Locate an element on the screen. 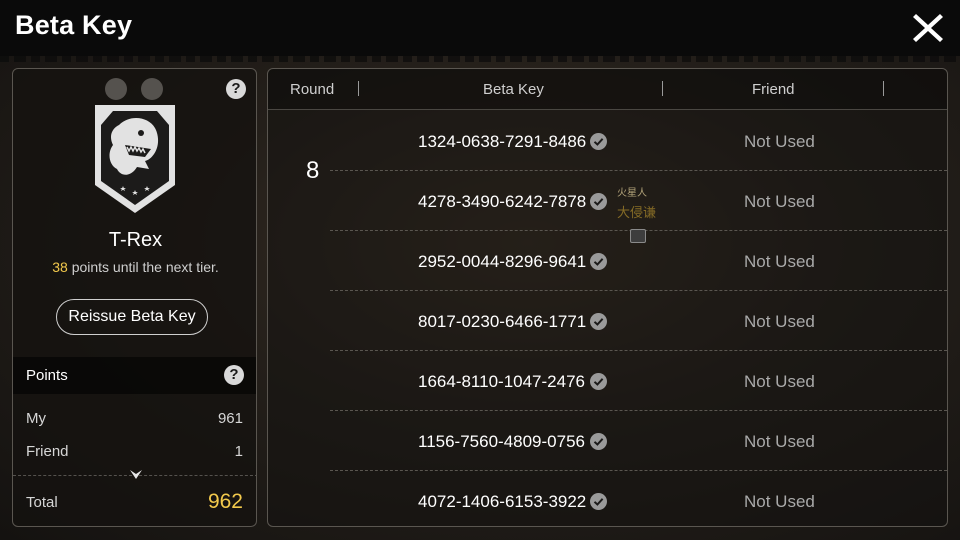 Image resolution: width=960 pixels, height=540 pixels. tier-name: T-Rex is located at coordinates (135, 240).